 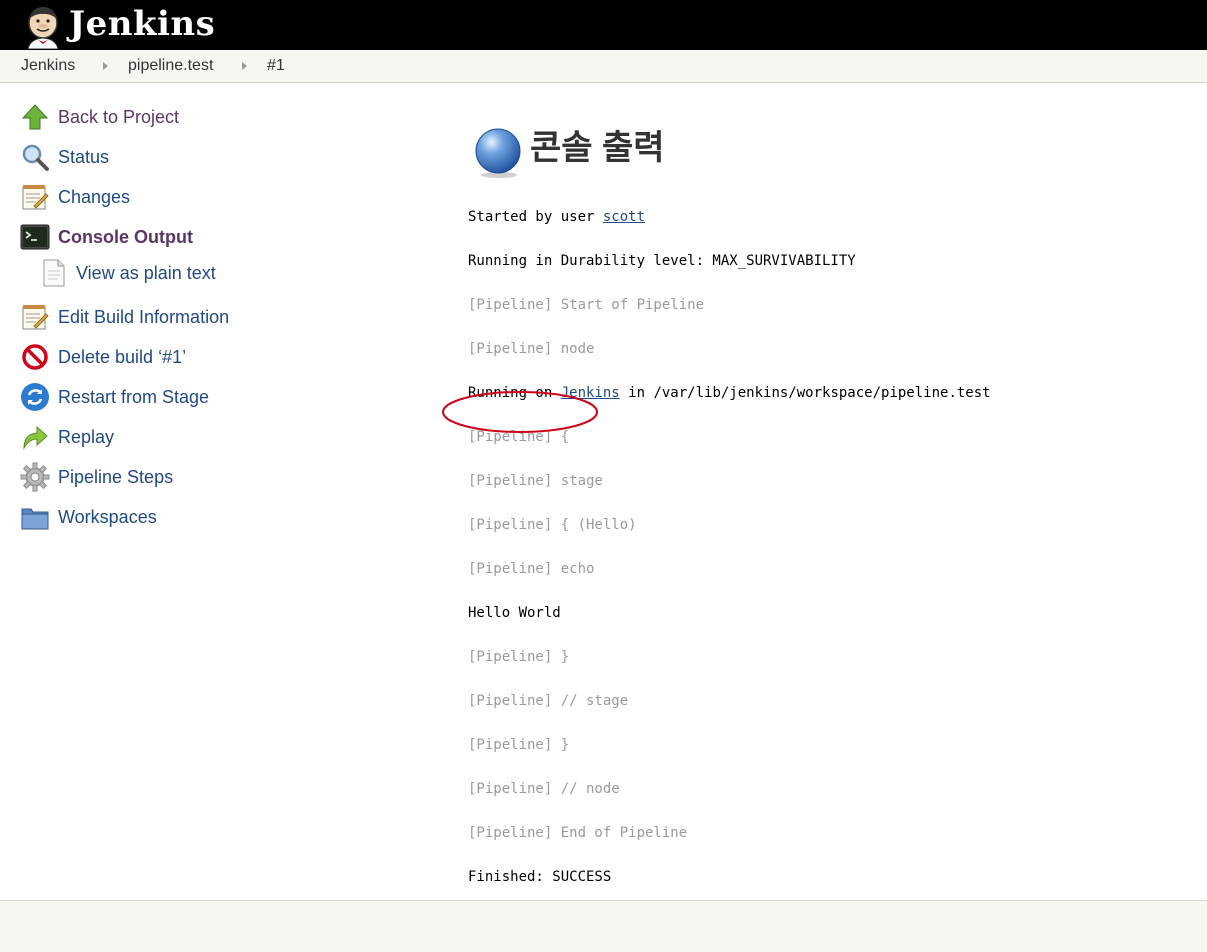 I want to click on sidebar-item-label: Delete build ‘#1’, so click(x=122, y=357).